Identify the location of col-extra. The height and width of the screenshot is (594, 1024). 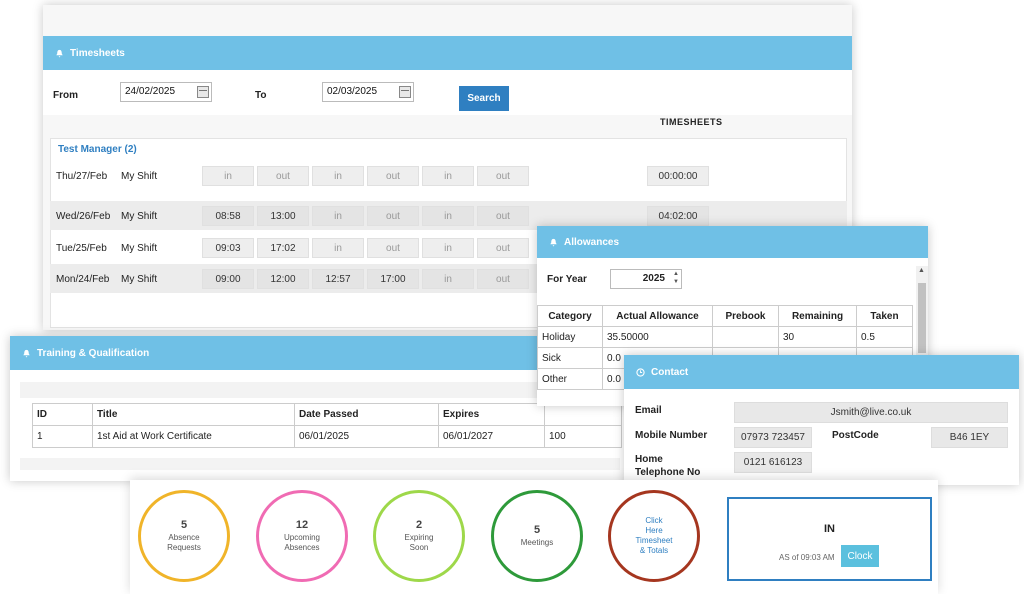
(583, 414).